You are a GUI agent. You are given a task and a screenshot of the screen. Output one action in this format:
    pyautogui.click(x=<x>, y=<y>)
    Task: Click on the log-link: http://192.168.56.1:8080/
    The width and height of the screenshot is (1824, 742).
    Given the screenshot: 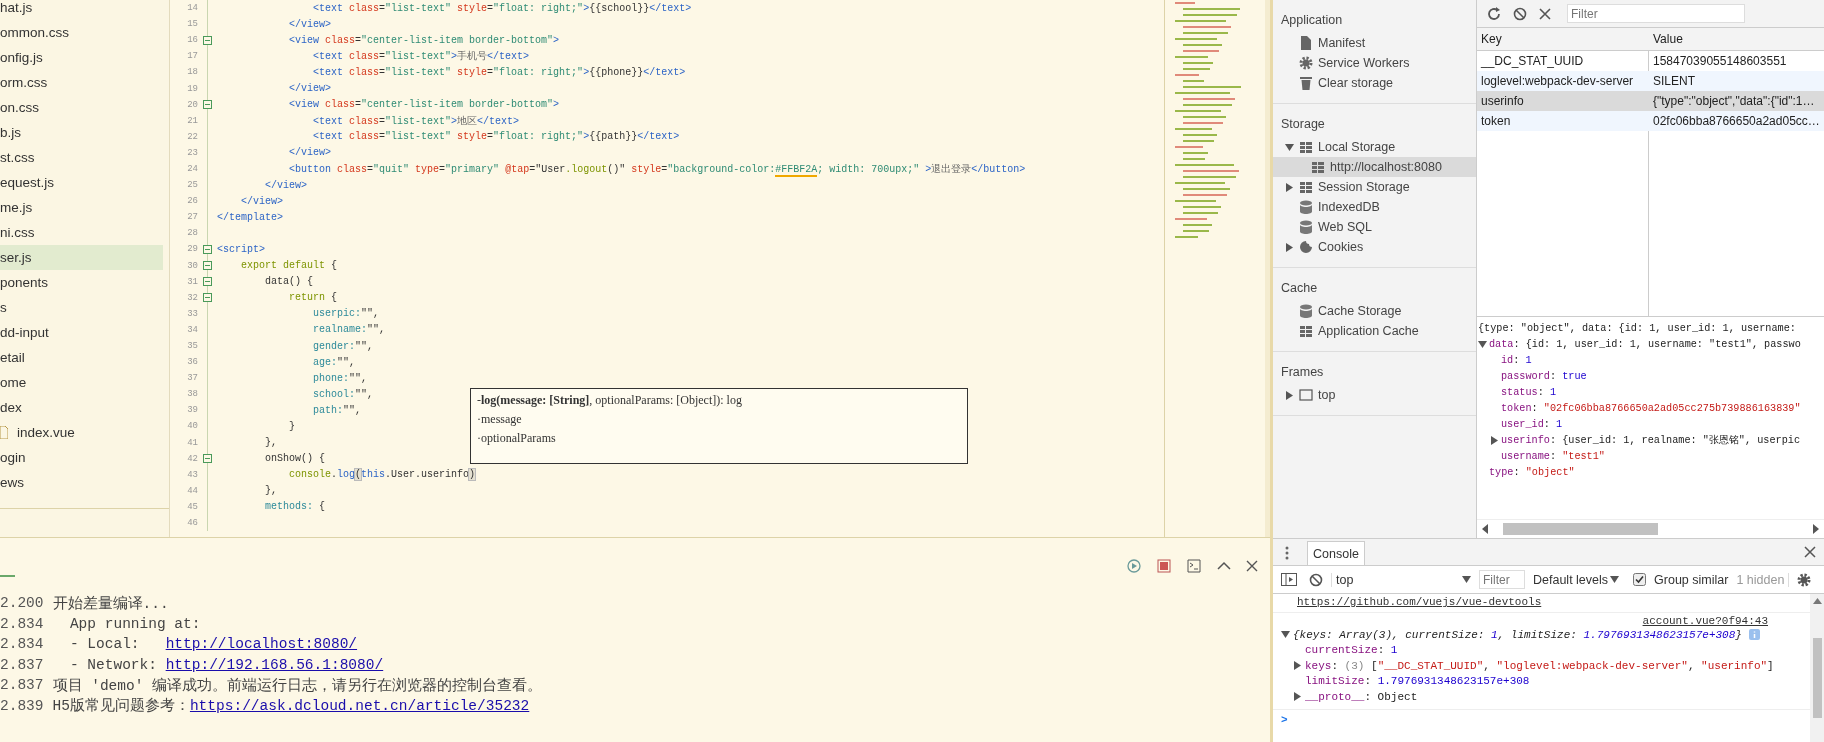 What is the action you would take?
    pyautogui.click(x=274, y=664)
    